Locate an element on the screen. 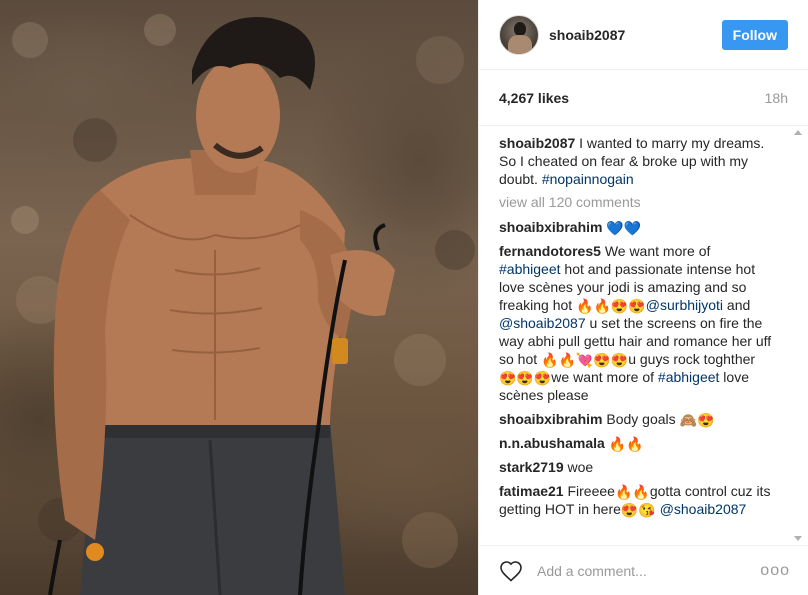  avatar-body is located at coordinates (520, 44).